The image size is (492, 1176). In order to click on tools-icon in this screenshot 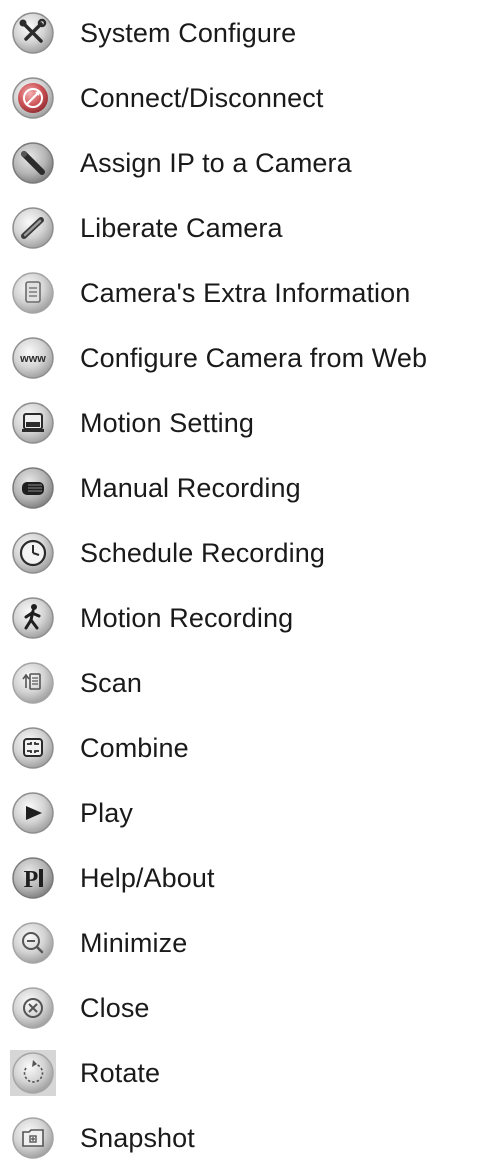, I will do `click(33, 33)`.